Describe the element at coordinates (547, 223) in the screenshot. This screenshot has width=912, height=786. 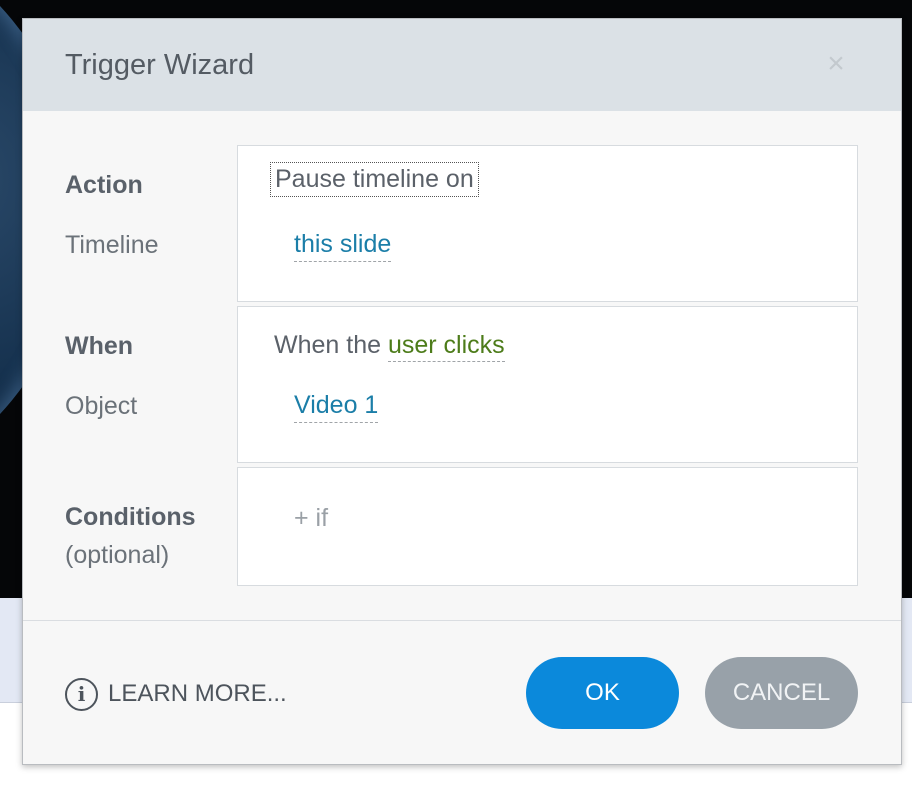
I see `action-panel: Pause timeline on this slide` at that location.